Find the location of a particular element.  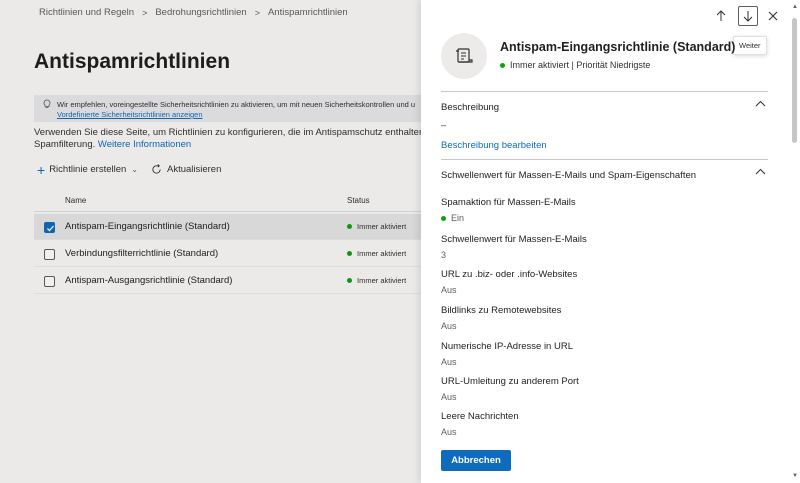

arrow-down-icon is located at coordinates (748, 16).